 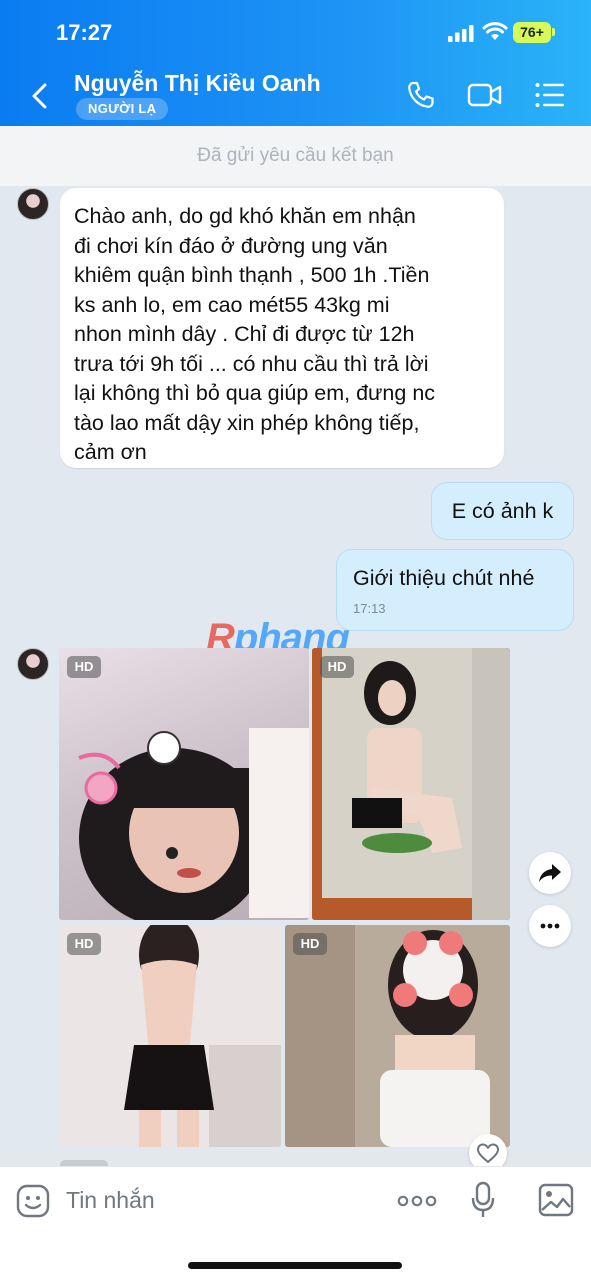 I want to click on message-input: Tin nhắn, so click(x=110, y=1200).